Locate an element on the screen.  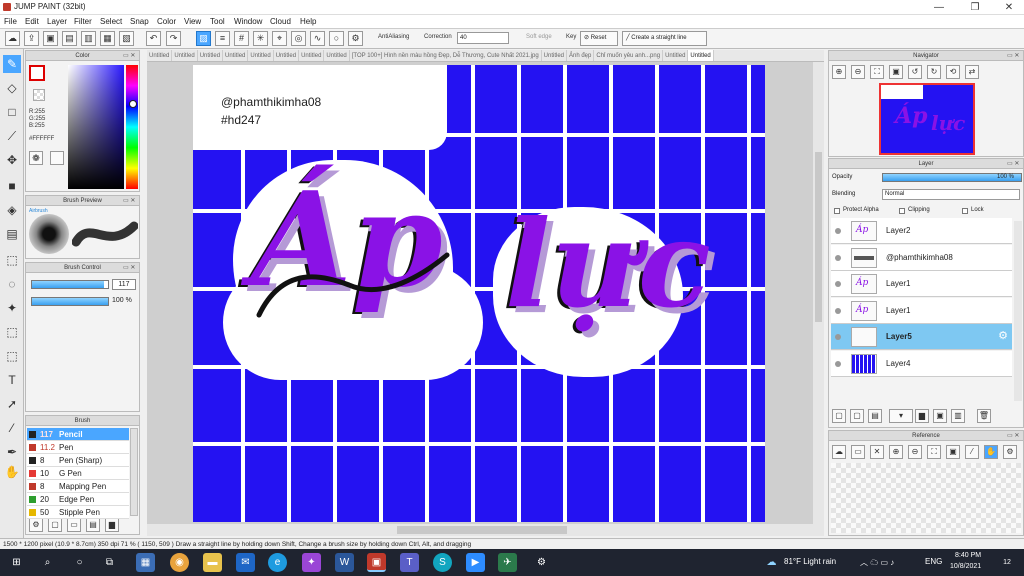
edge-icon: e is located at coordinates (277, 562).